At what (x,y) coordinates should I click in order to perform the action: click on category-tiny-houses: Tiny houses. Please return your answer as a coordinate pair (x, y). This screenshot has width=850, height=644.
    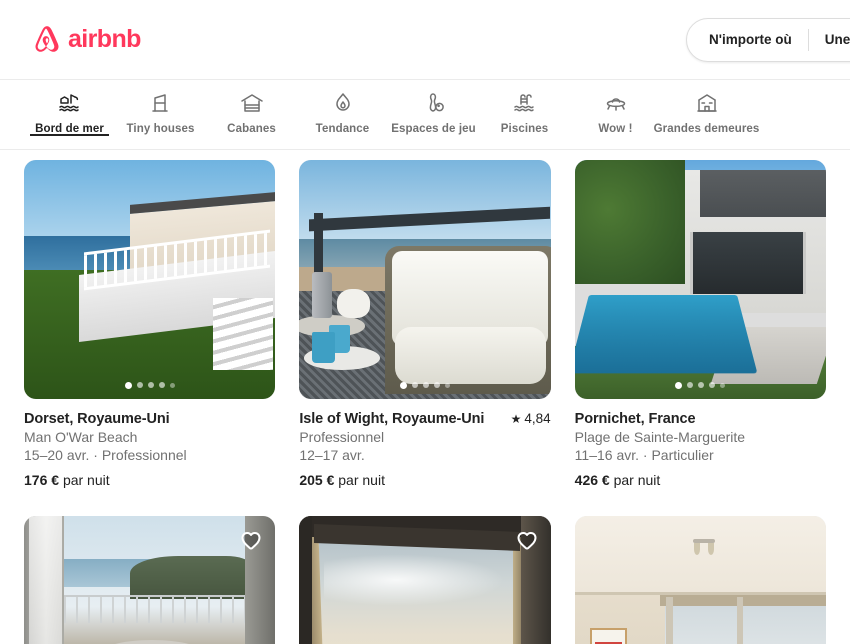
    Looking at the image, I should click on (160, 107).